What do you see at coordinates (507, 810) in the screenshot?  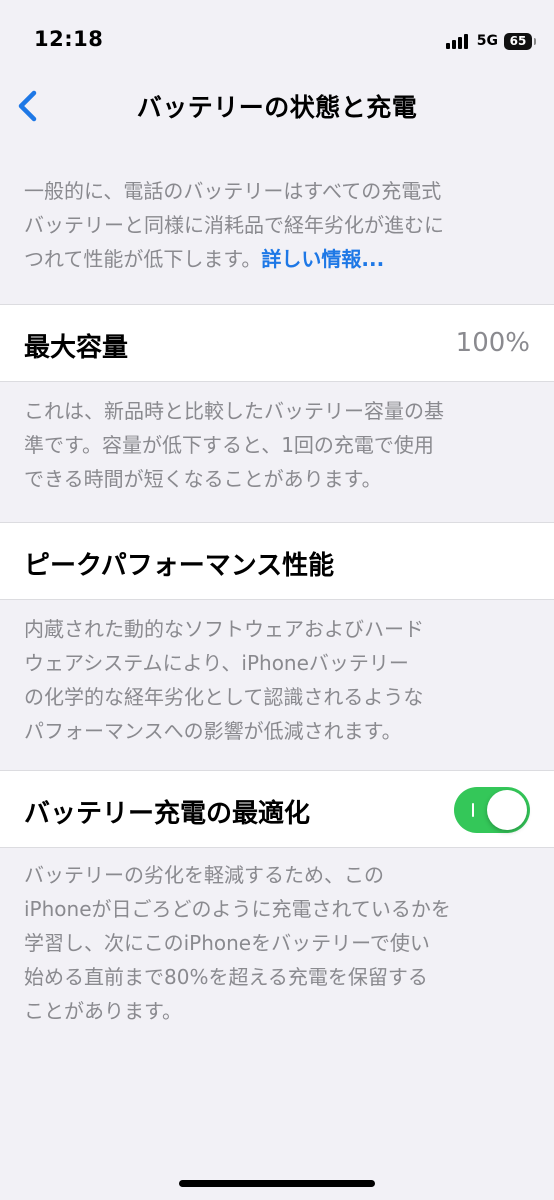 I see `toggle-knob` at bounding box center [507, 810].